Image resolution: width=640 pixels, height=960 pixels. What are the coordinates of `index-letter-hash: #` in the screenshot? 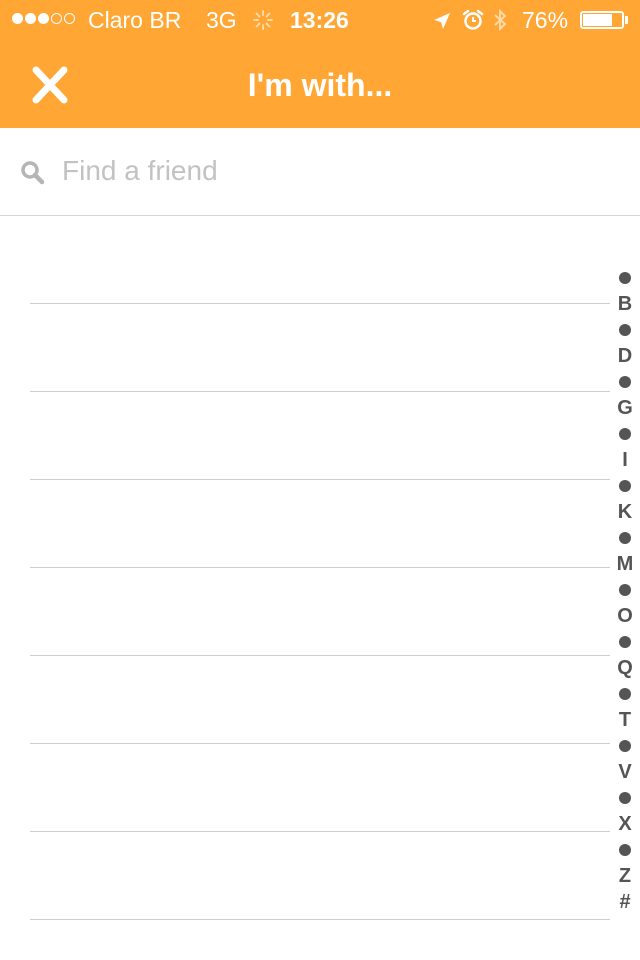 It's located at (625, 902).